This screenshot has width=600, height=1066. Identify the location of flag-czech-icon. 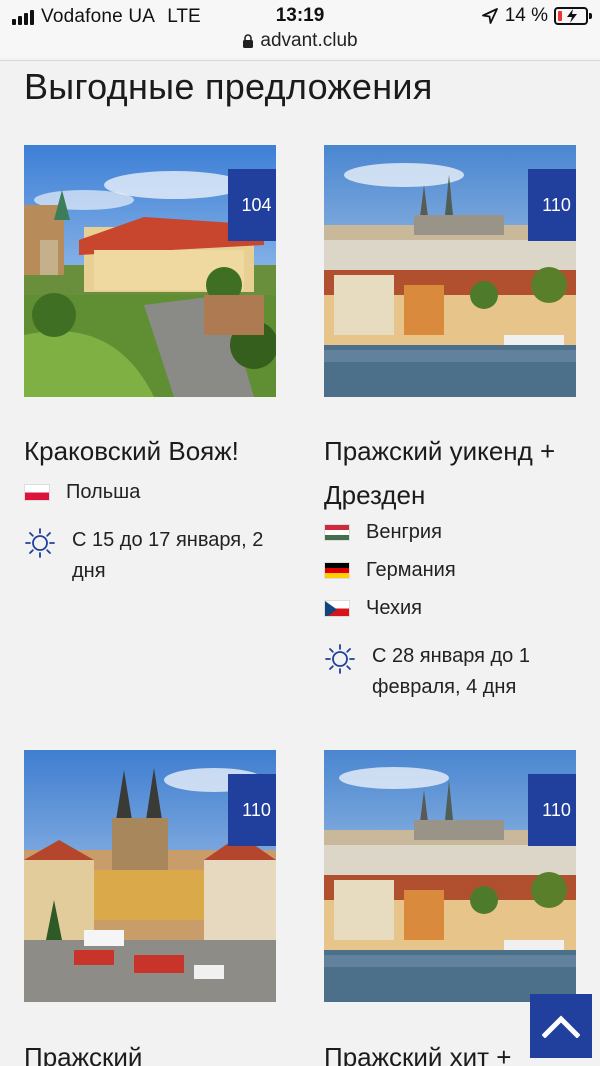
(337, 608).